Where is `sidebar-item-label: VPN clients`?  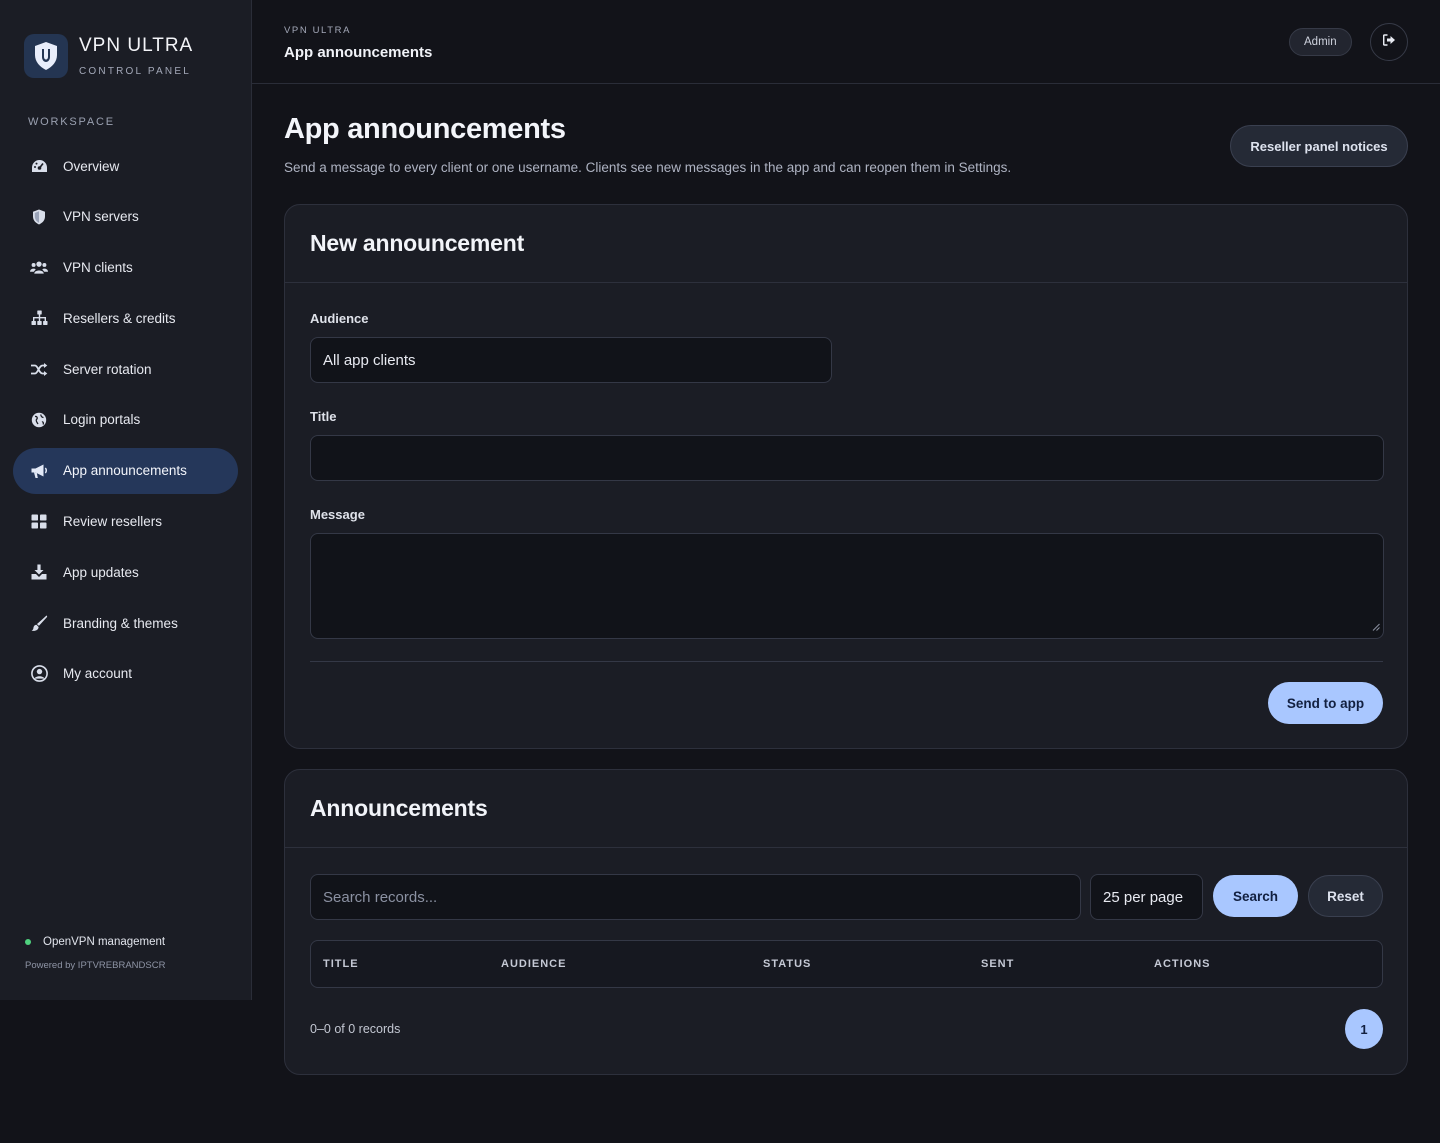 sidebar-item-label: VPN clients is located at coordinates (98, 268).